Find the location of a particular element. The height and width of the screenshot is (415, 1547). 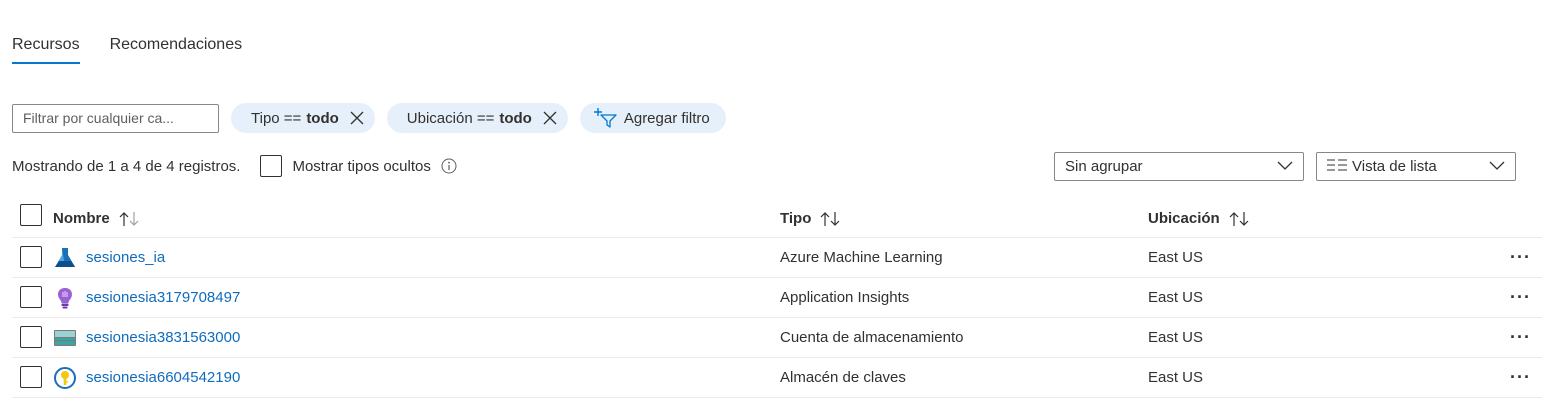

resource-link: sesionesia3831563000 is located at coordinates (163, 337).